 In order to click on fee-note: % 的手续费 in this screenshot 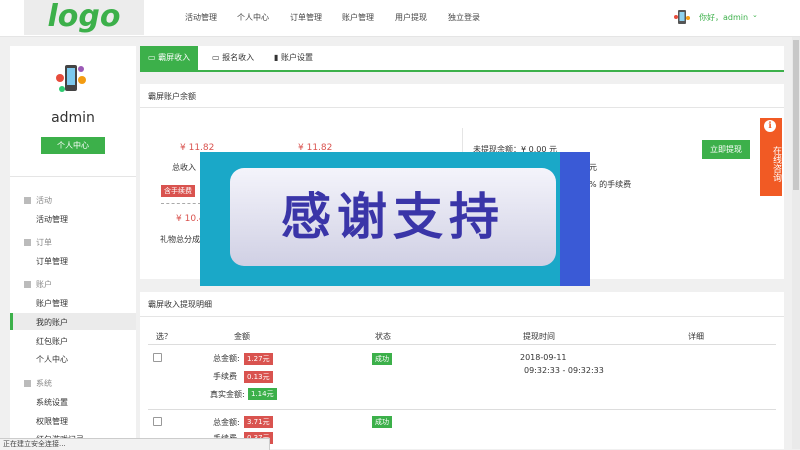, I will do `click(610, 184)`.